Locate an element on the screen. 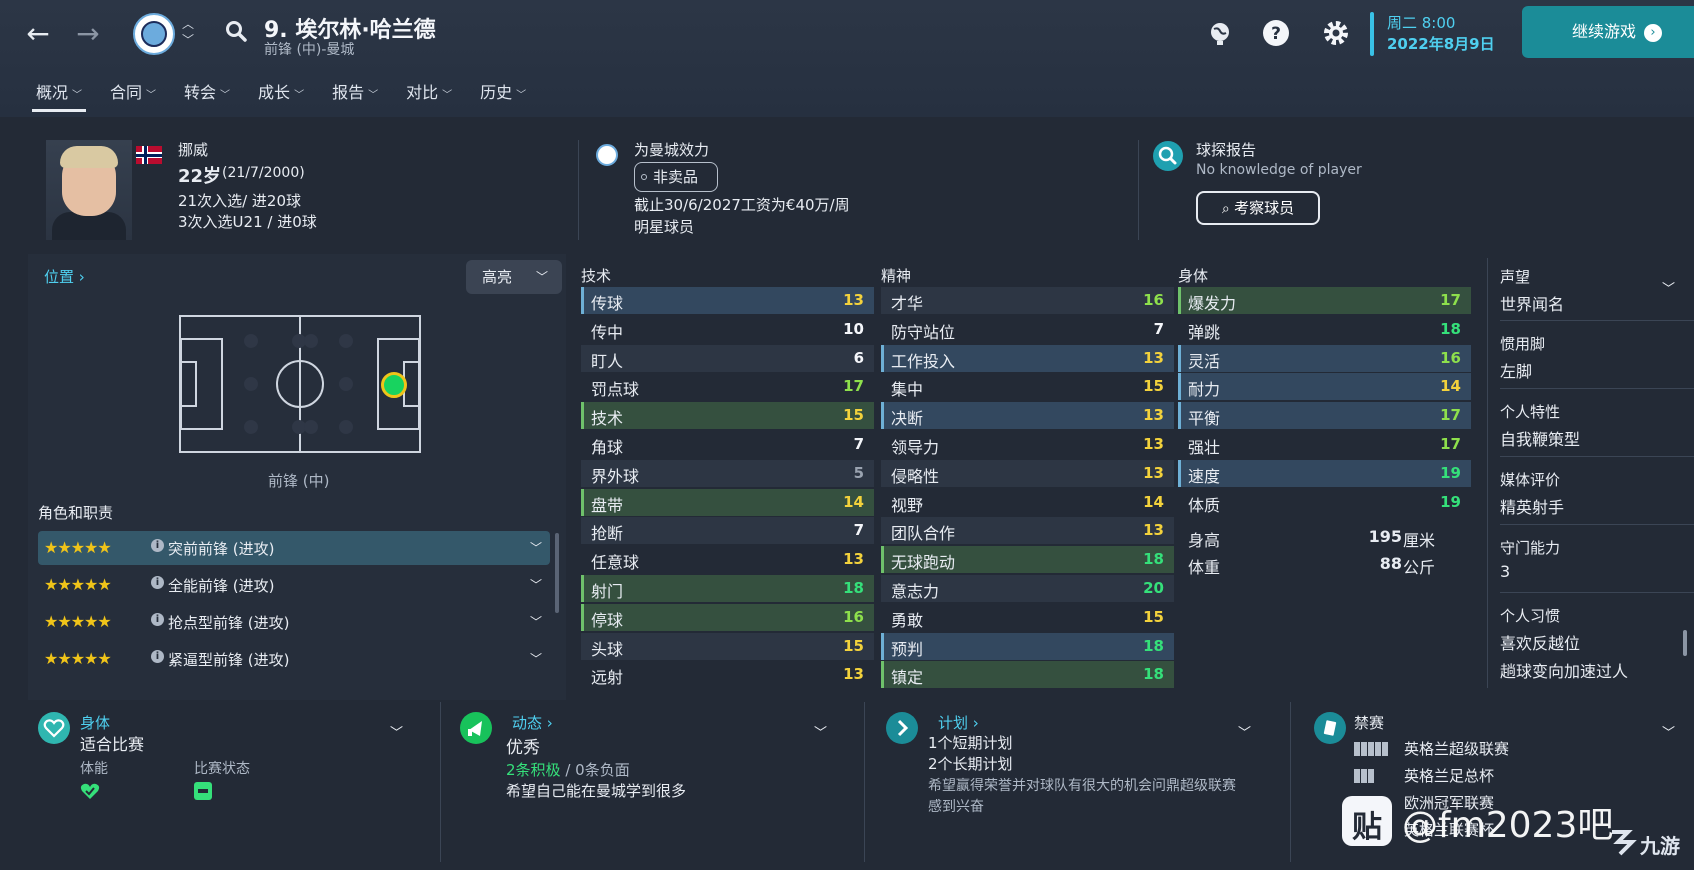 Image resolution: width=1694 pixels, height=870 pixels. menu-item-history: 历史 ﹀ is located at coordinates (503, 97).